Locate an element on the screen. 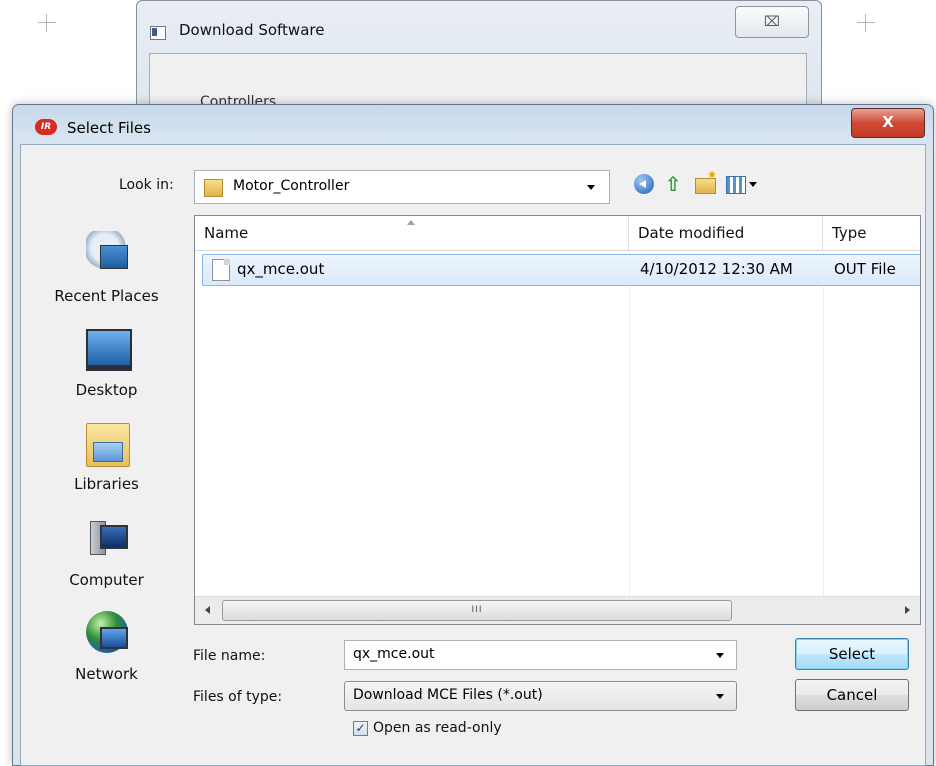  place-libraries: Libraries is located at coordinates (106, 459).